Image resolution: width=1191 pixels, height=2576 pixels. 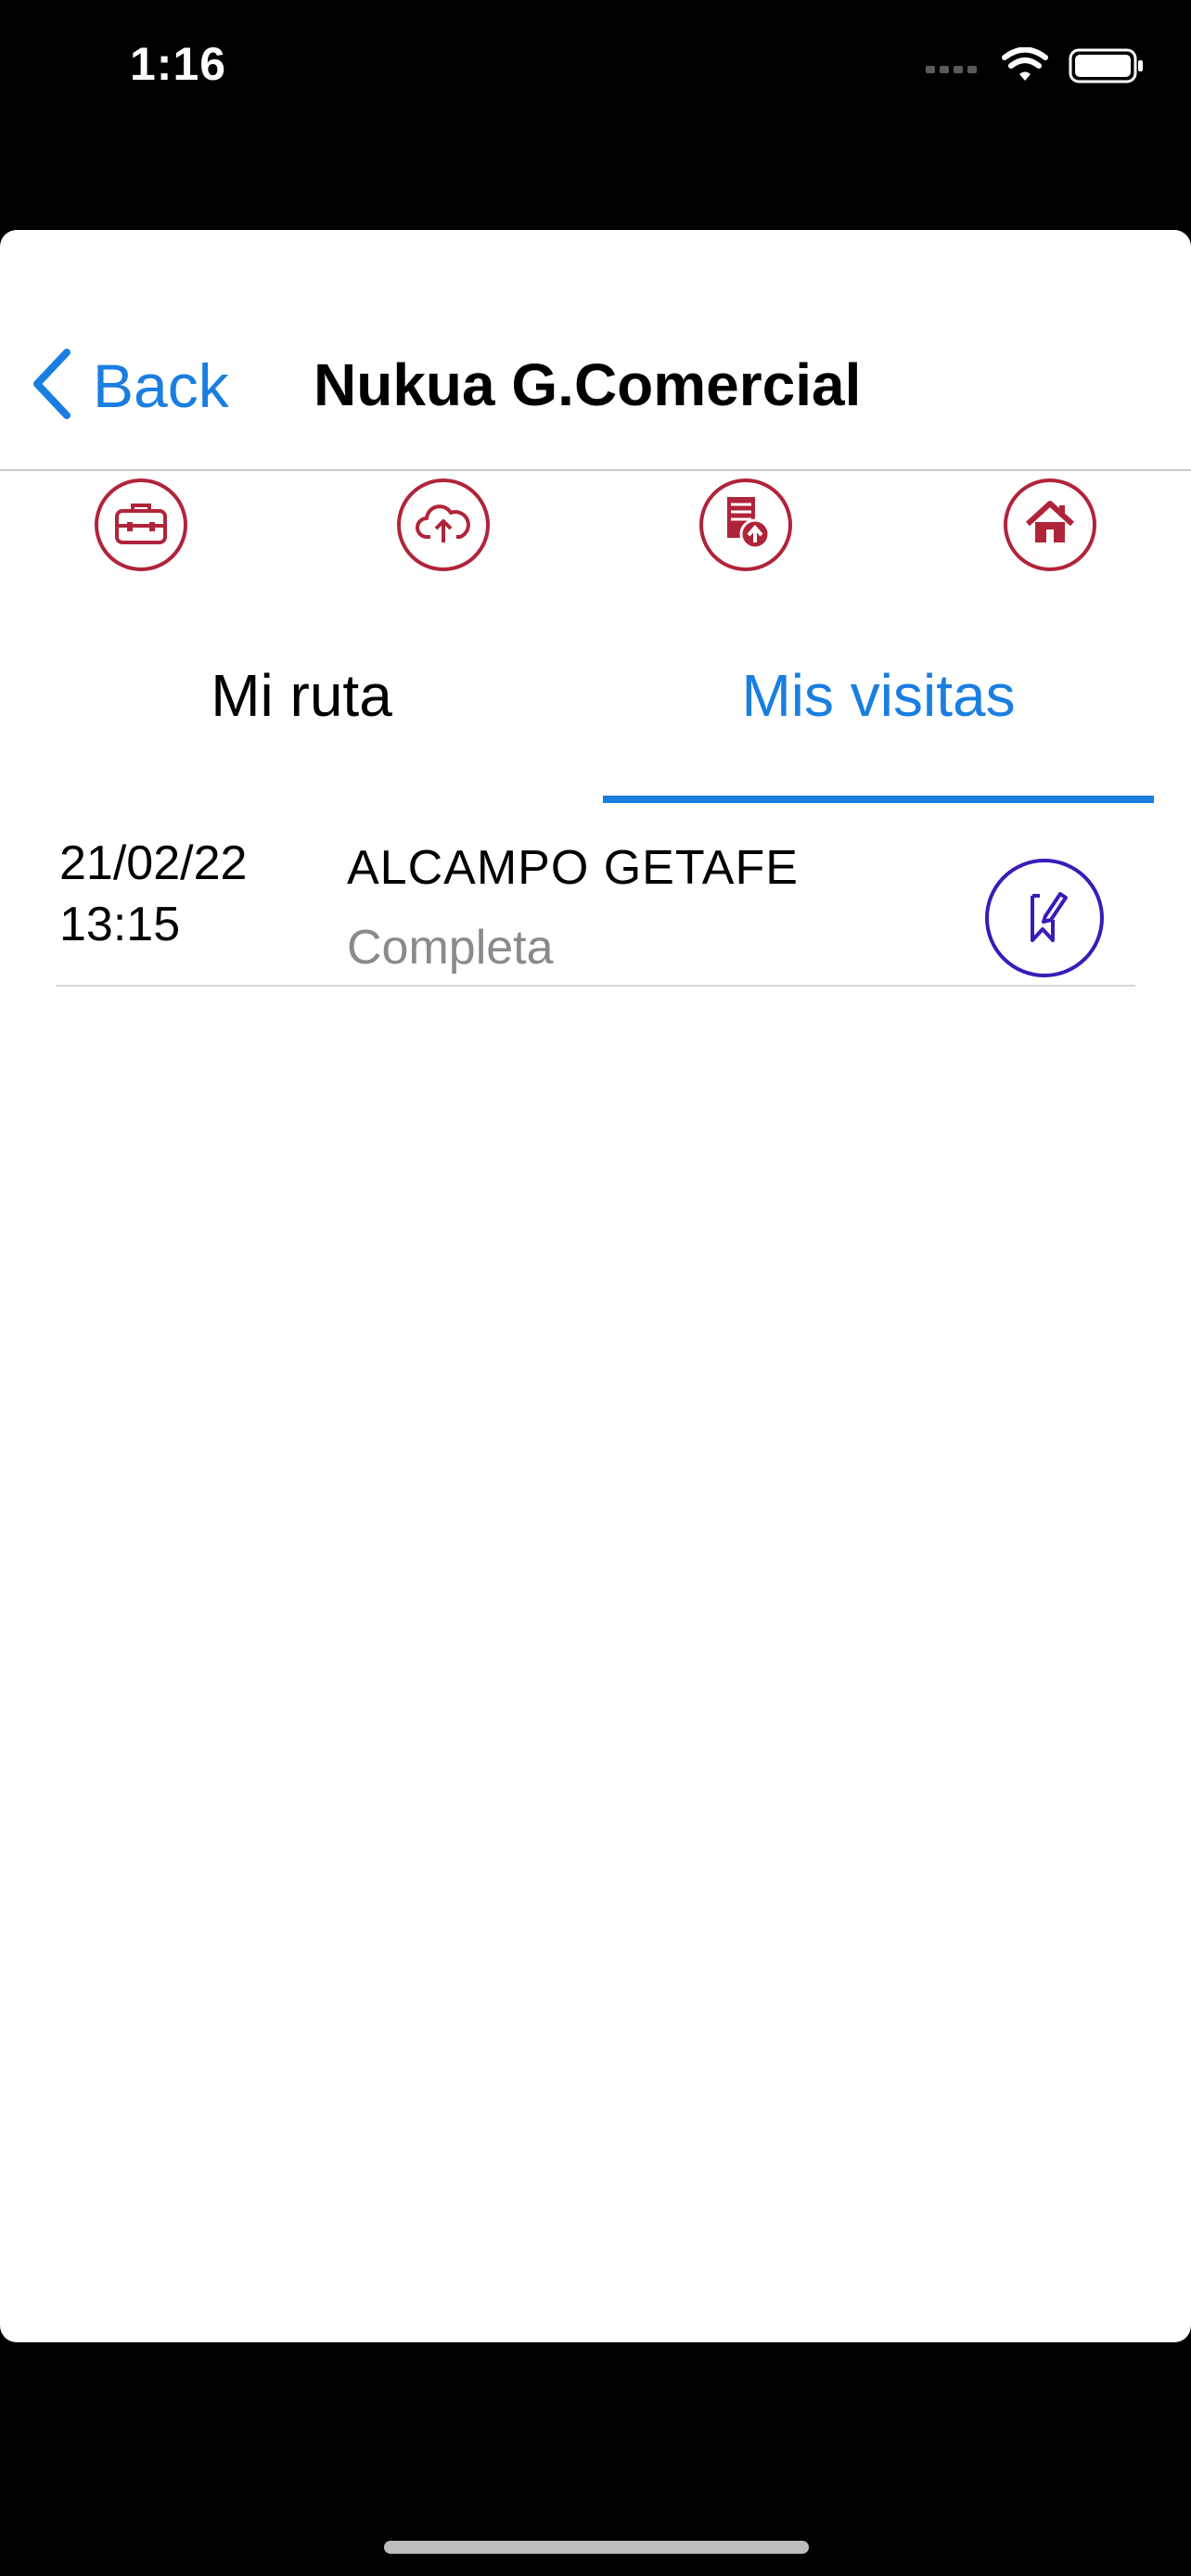 I want to click on edit-bookmark-icon, so click(x=1044, y=918).